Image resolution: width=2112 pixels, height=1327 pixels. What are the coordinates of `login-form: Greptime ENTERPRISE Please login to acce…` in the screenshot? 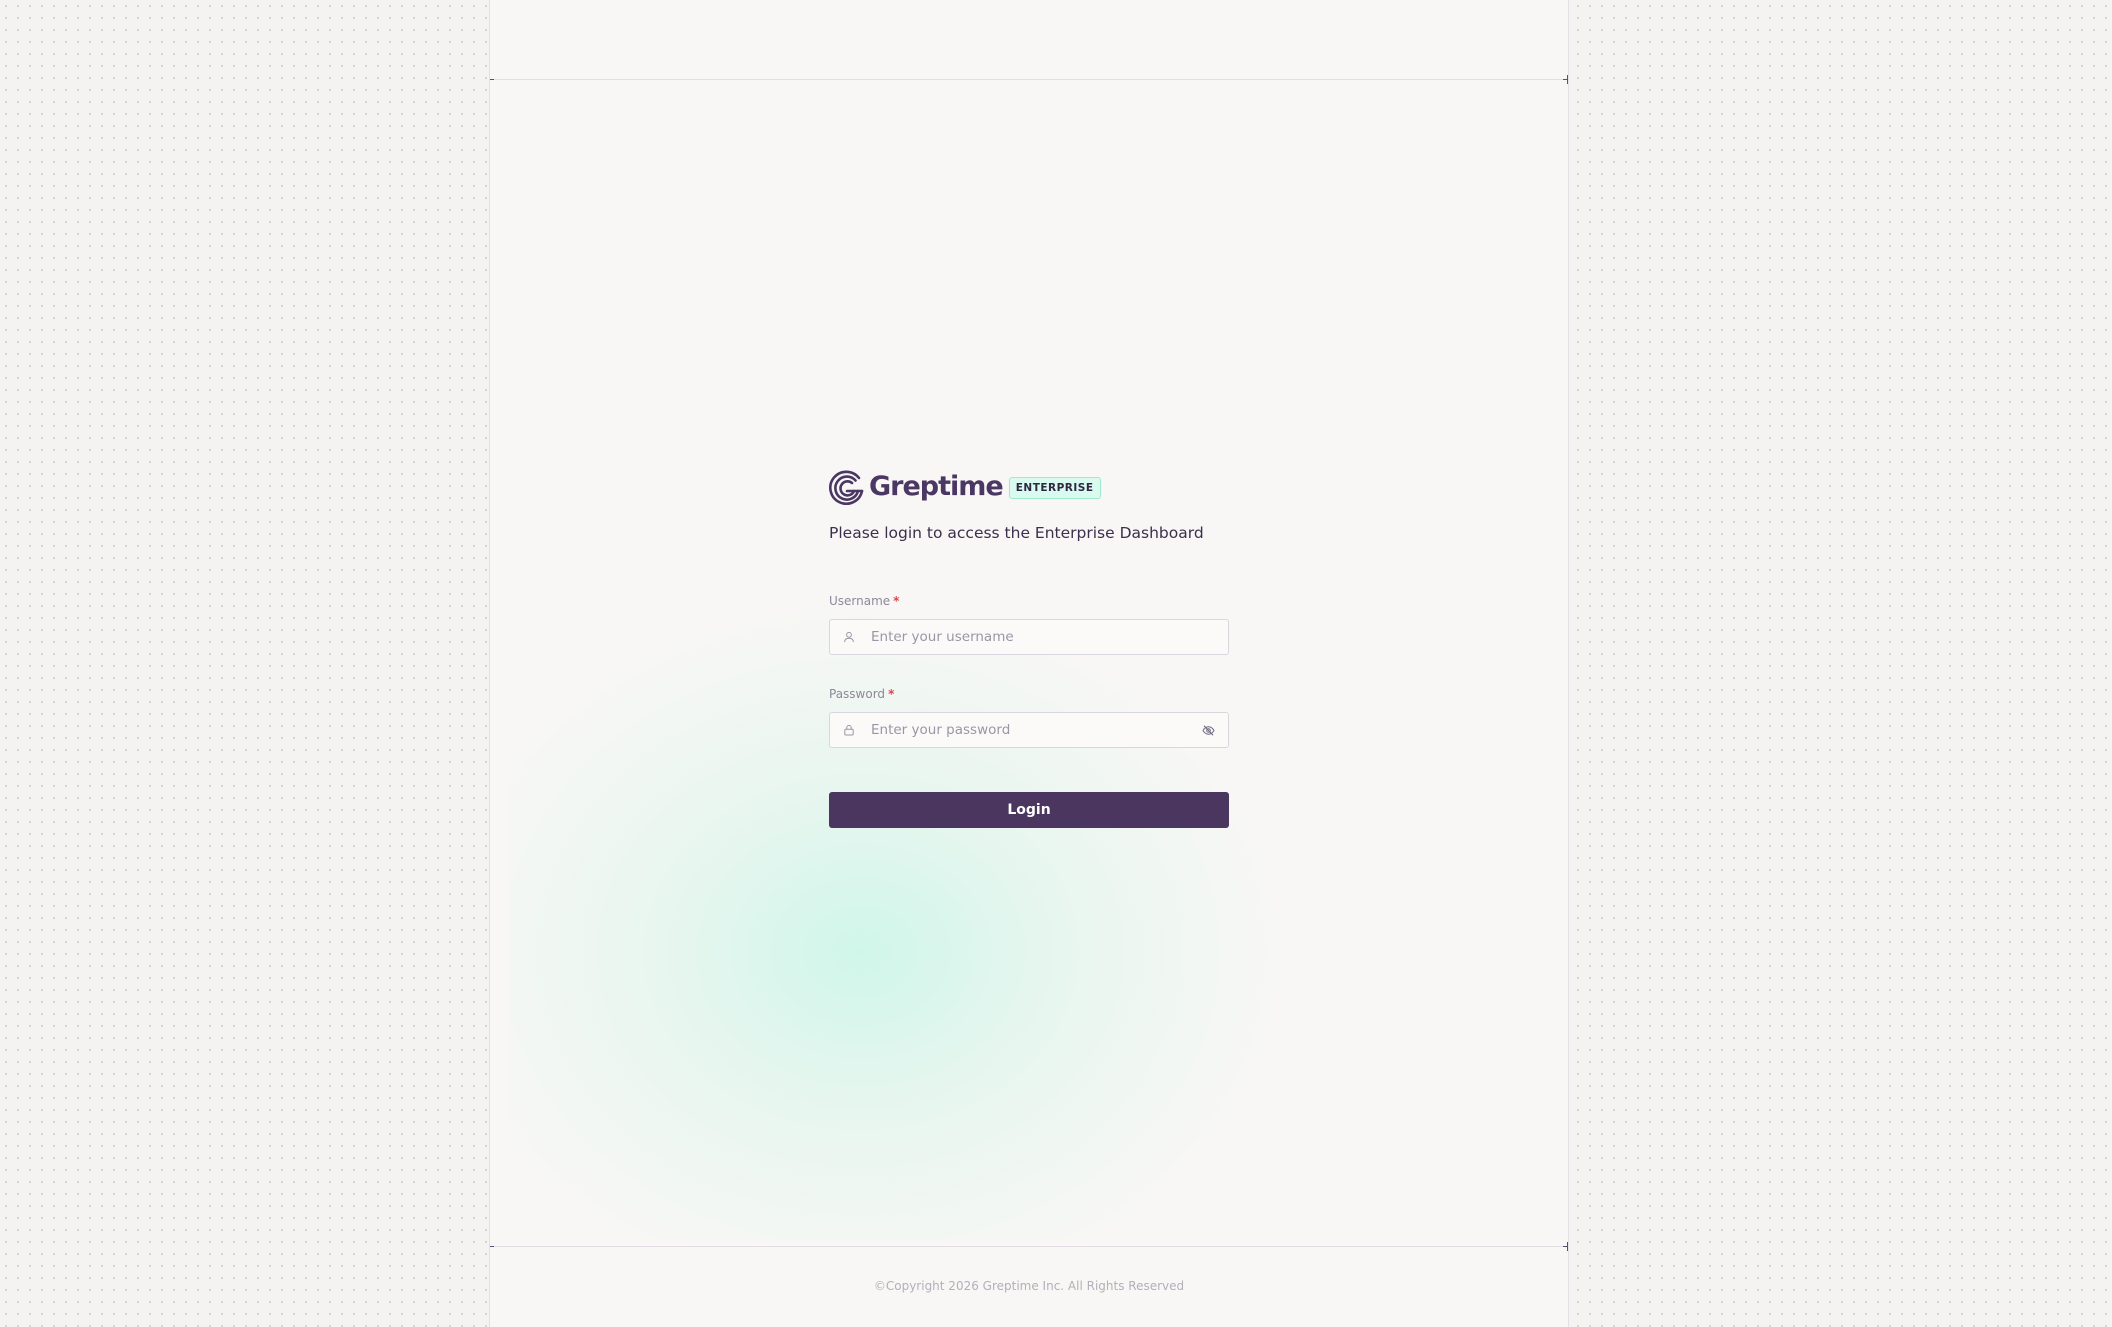 It's located at (1029, 648).